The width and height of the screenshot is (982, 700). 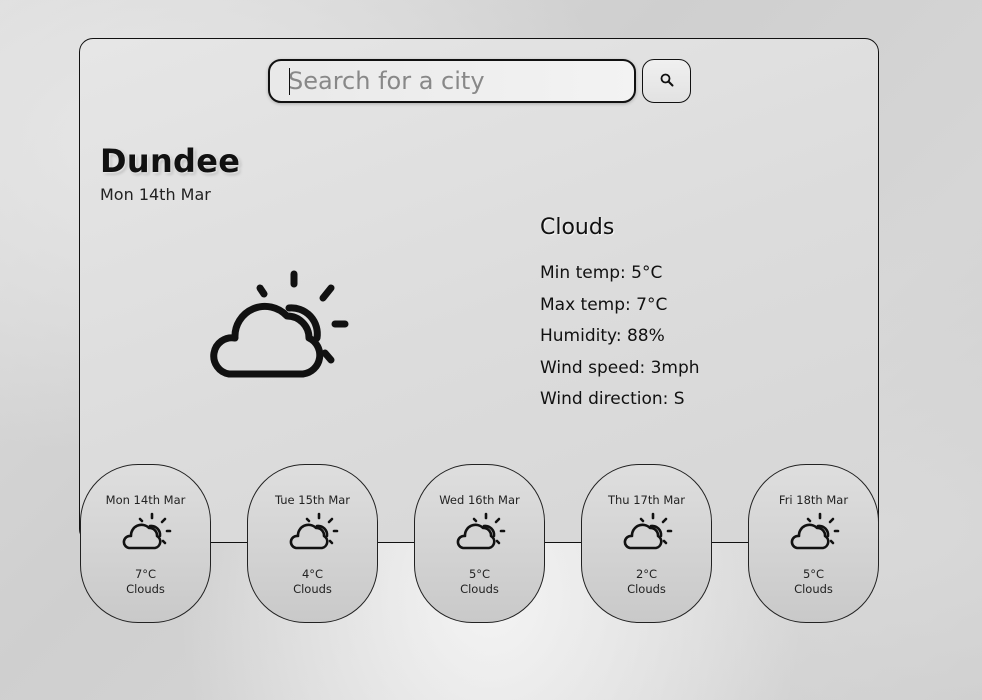 What do you see at coordinates (145, 500) in the screenshot?
I see `forecast-date: Mon 14th Mar` at bounding box center [145, 500].